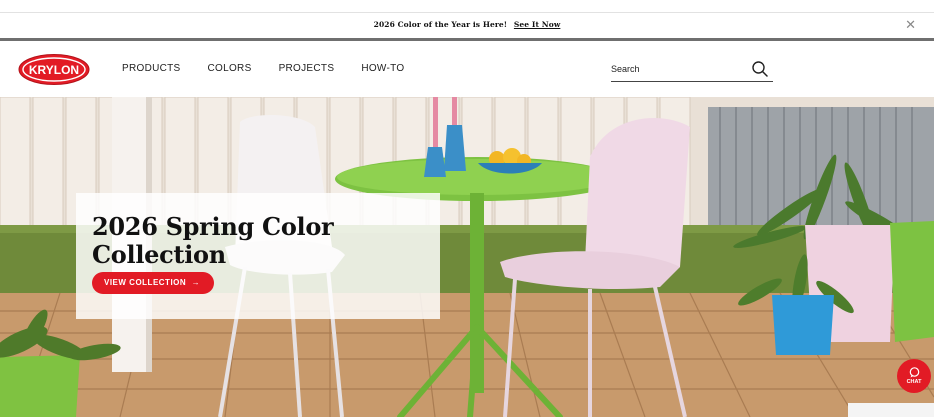  Describe the element at coordinates (276, 68) in the screenshot. I see `main-nav: PRODUCTS COLORS PROJECTS HOW-TO` at that location.